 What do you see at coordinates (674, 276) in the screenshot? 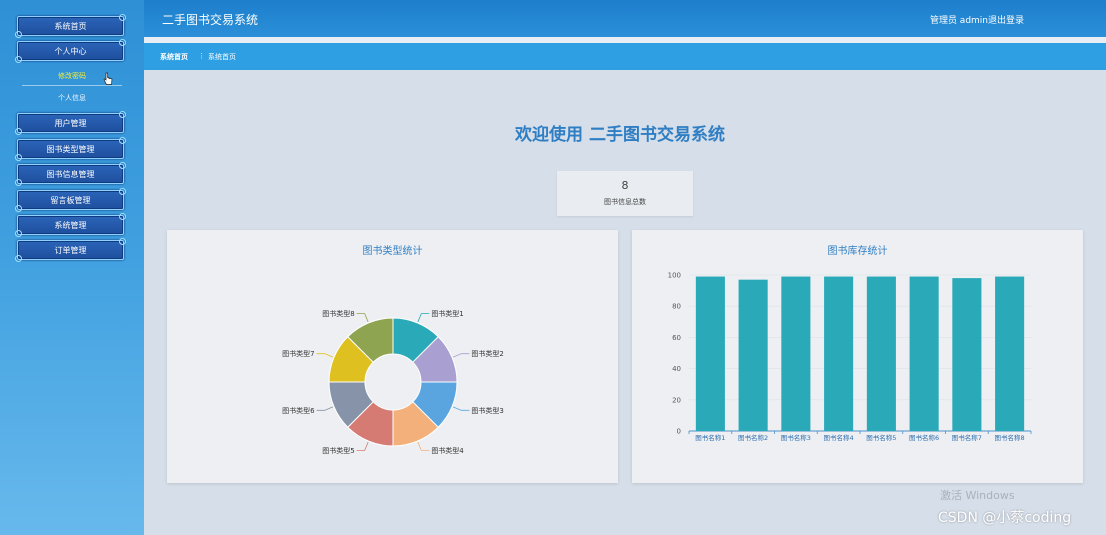
I see `y-tick-label: 100` at bounding box center [674, 276].